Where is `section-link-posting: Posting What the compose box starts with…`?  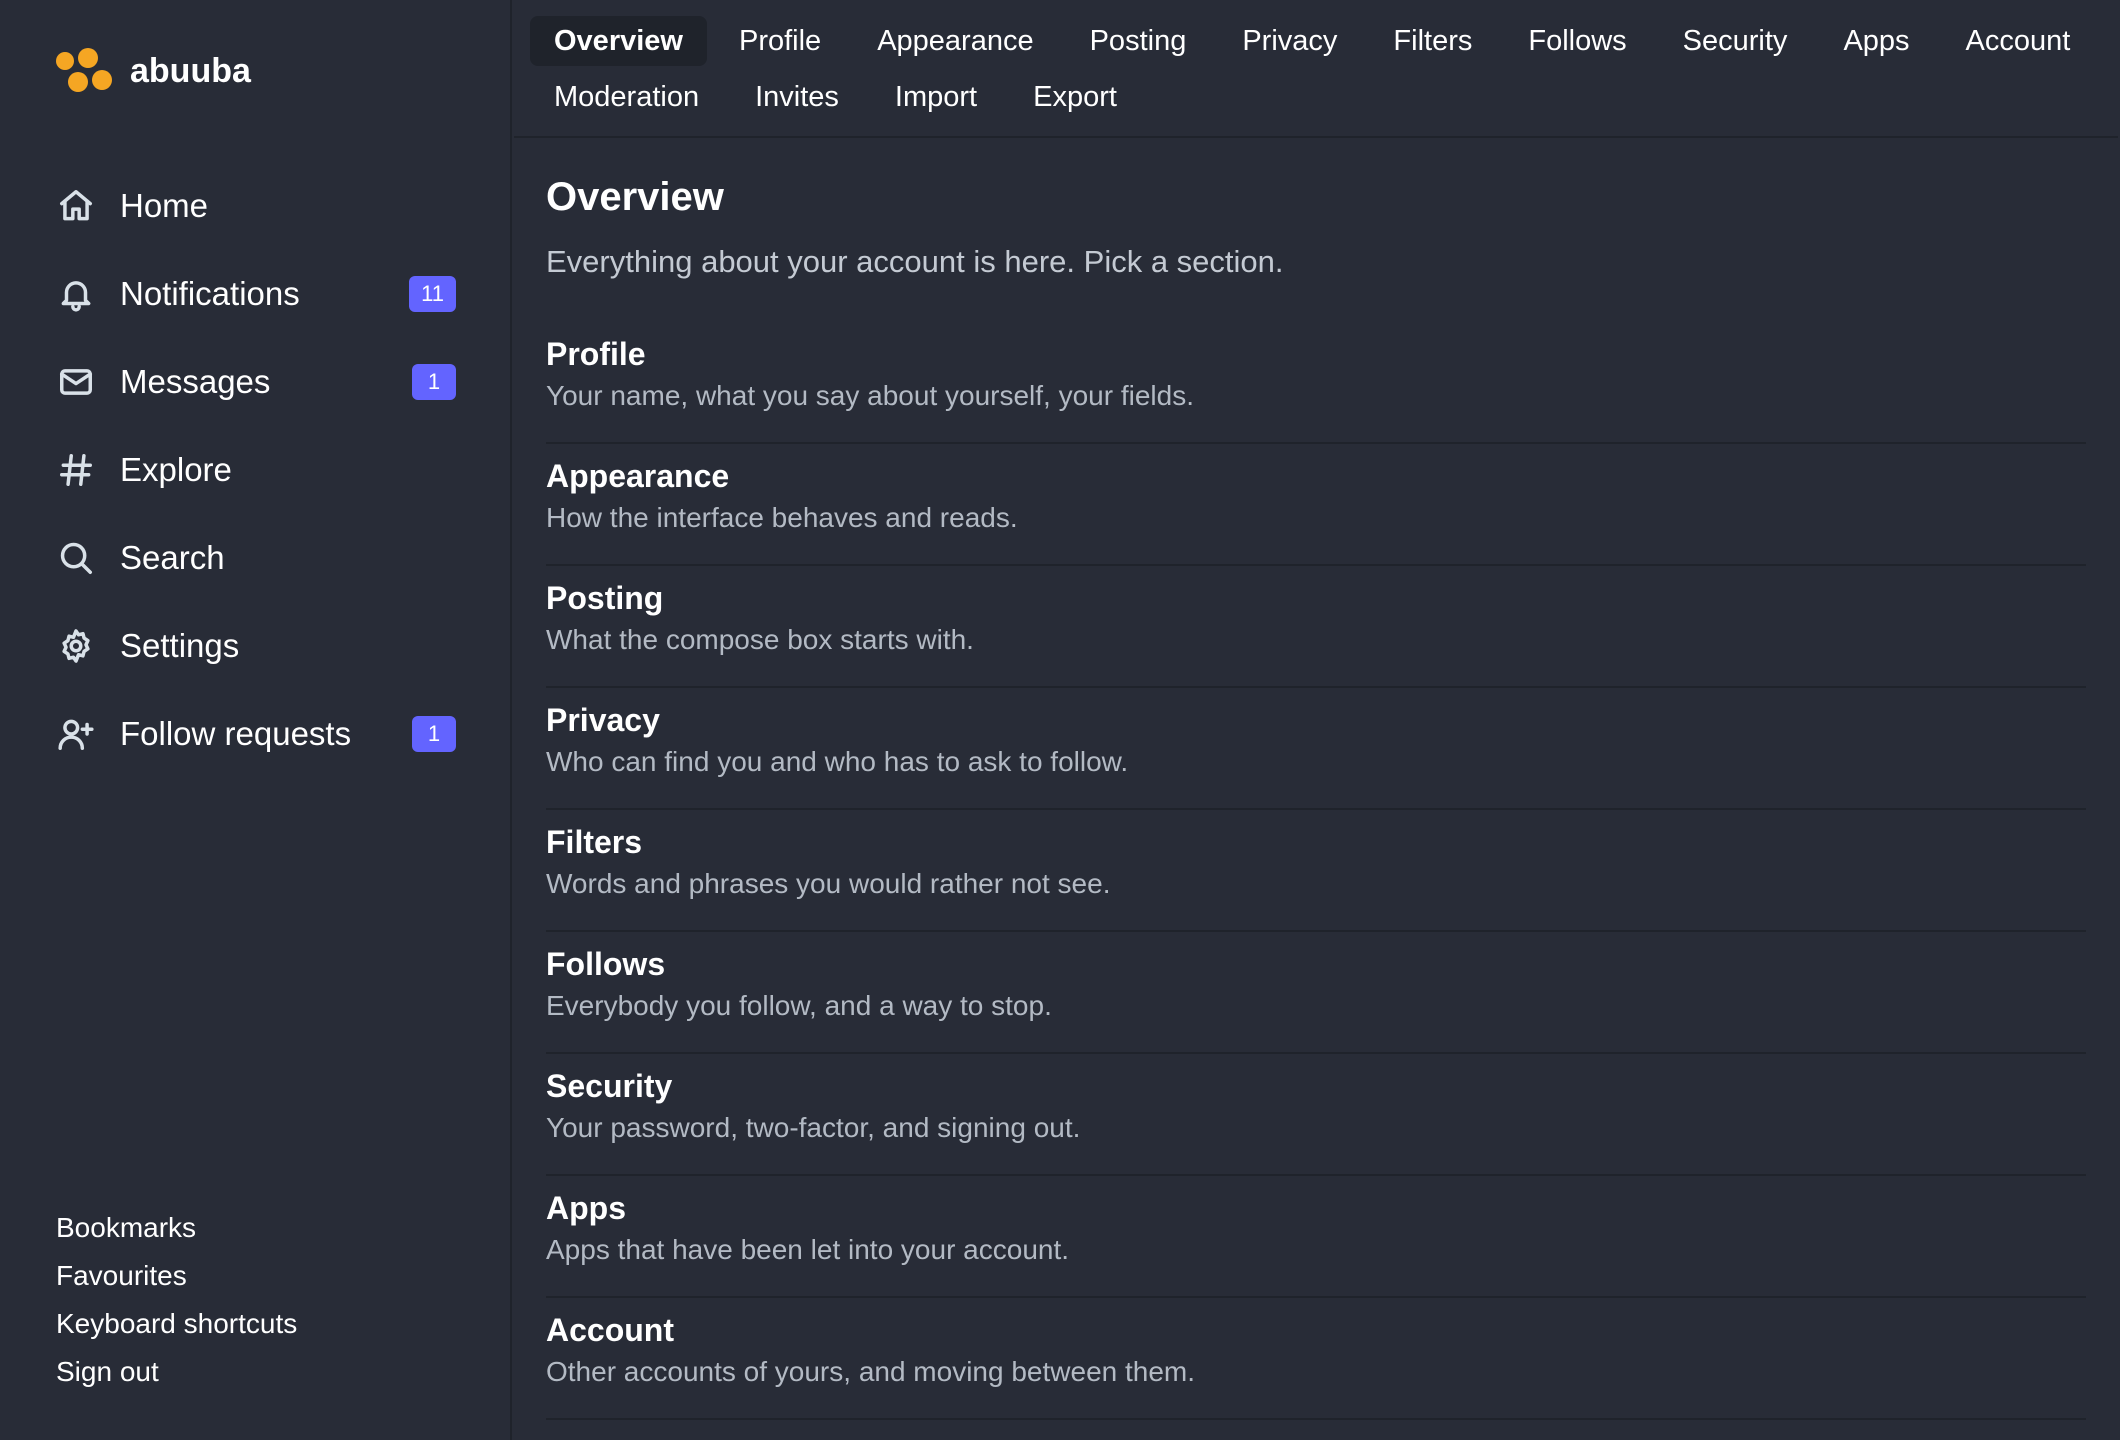
section-link-posting: Posting What the compose box starts with… is located at coordinates (1316, 627).